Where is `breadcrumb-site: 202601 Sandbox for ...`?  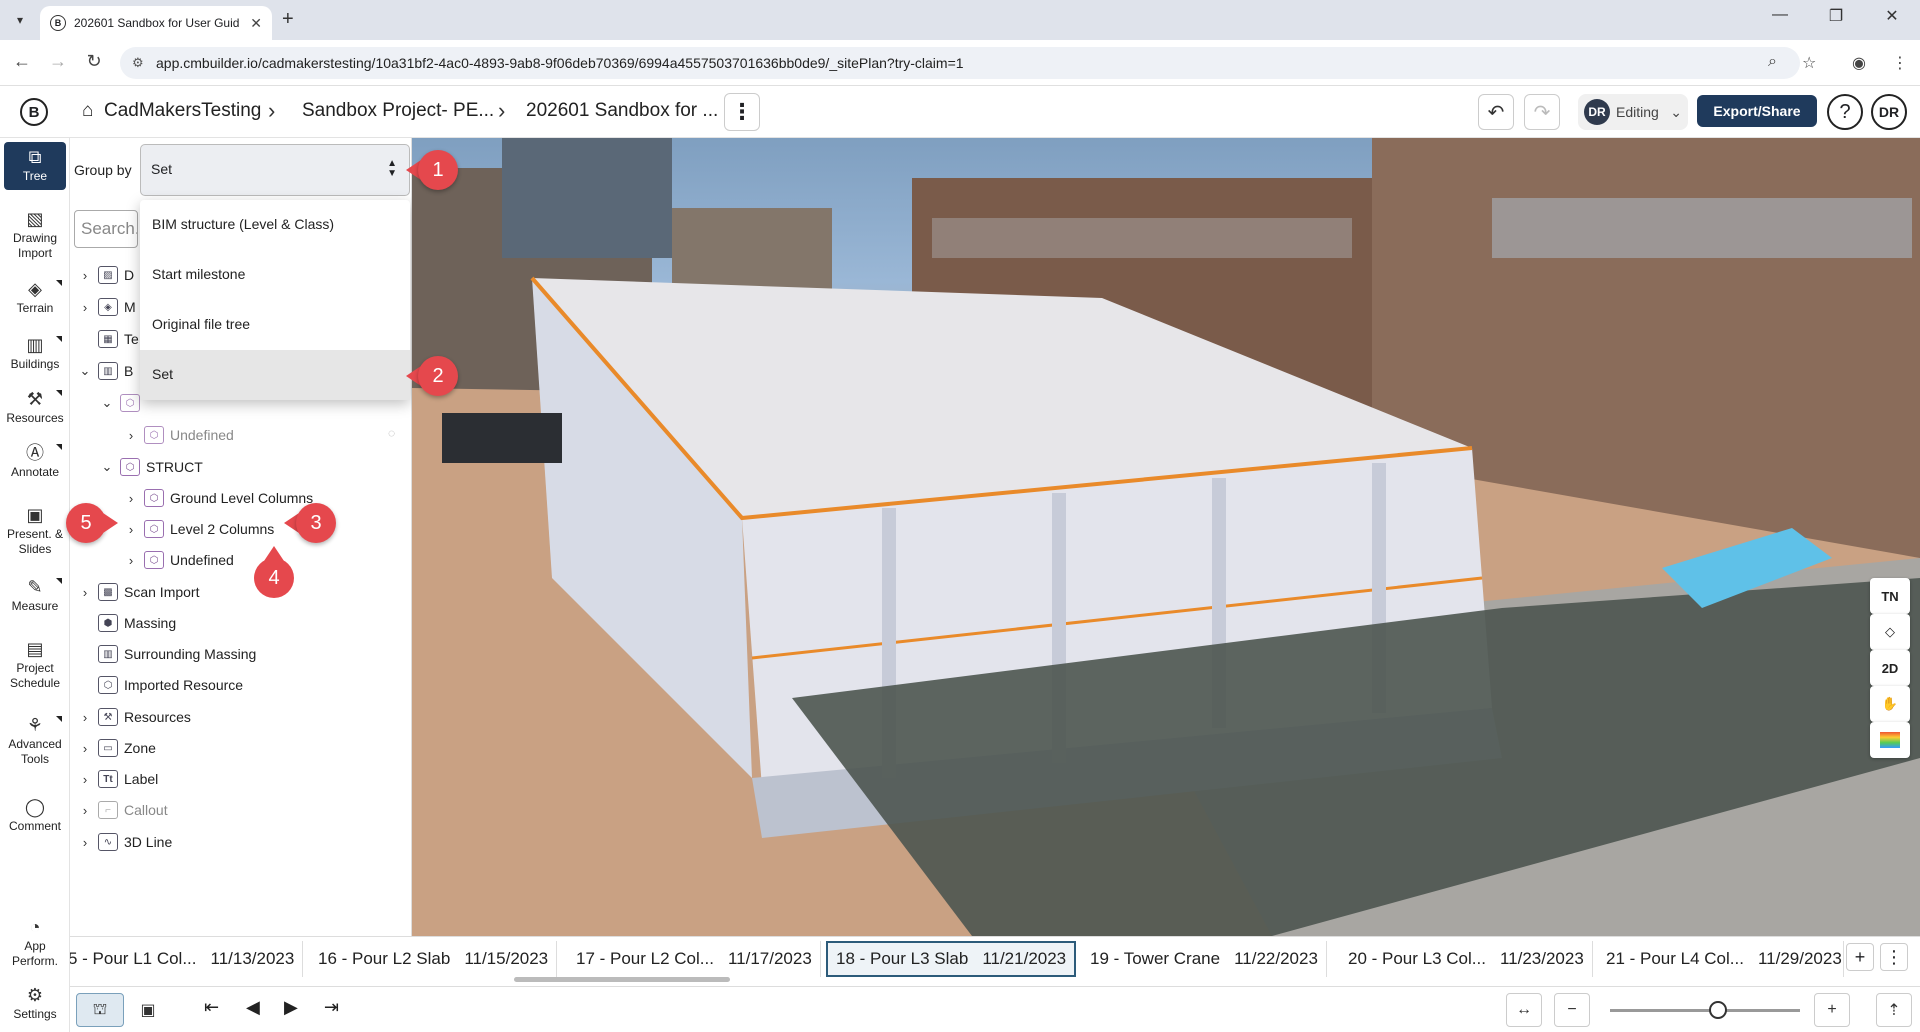 breadcrumb-site: 202601 Sandbox for ... is located at coordinates (622, 111).